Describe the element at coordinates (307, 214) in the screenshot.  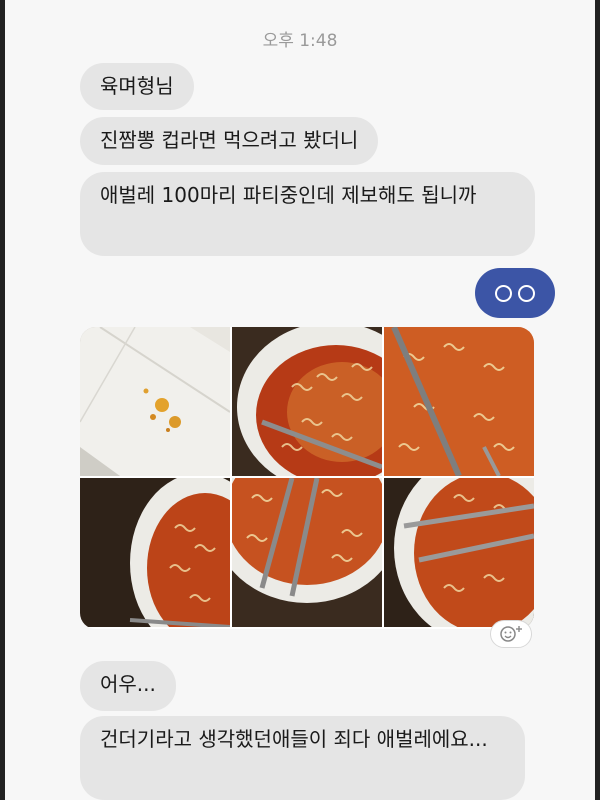
I see `received-message: 애벌레 100마리 파티중인데 제보해도 됩니까` at that location.